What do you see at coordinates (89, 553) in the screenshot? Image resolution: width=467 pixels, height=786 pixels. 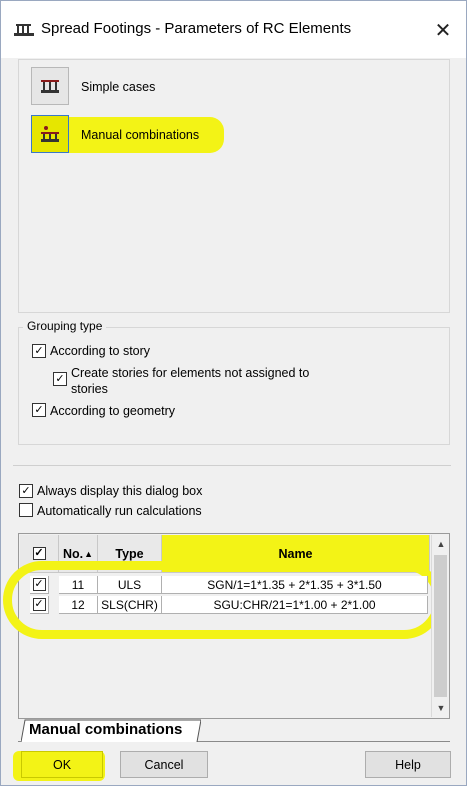 I see `sort-ascending-icon: ▲` at bounding box center [89, 553].